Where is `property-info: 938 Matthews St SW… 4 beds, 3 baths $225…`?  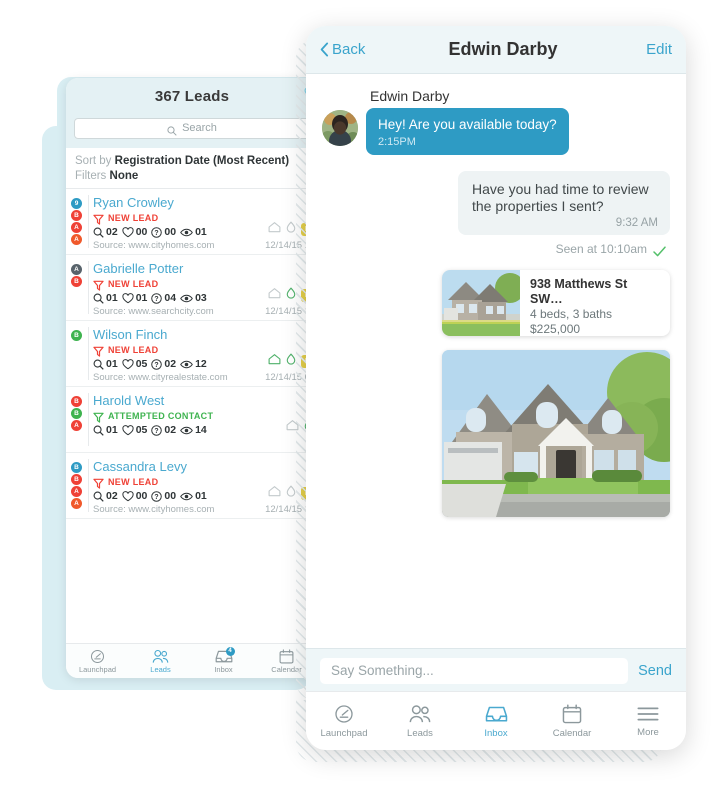
property-info: 938 Matthews St SW… 4 beds, 3 baths $225… is located at coordinates (595, 303).